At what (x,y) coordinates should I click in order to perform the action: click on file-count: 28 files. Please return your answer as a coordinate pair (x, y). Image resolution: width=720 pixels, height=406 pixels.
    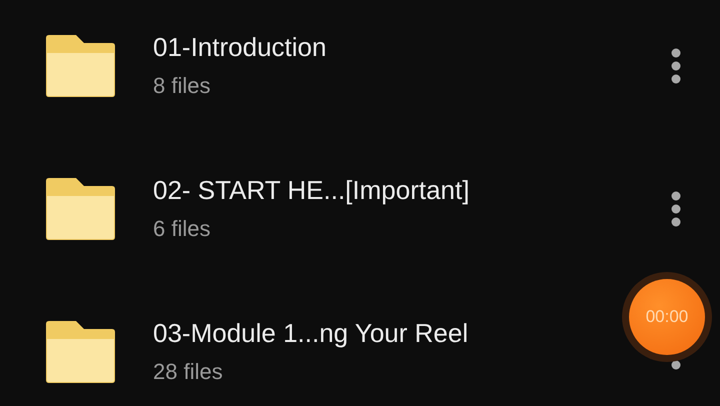
    Looking at the image, I should click on (188, 372).